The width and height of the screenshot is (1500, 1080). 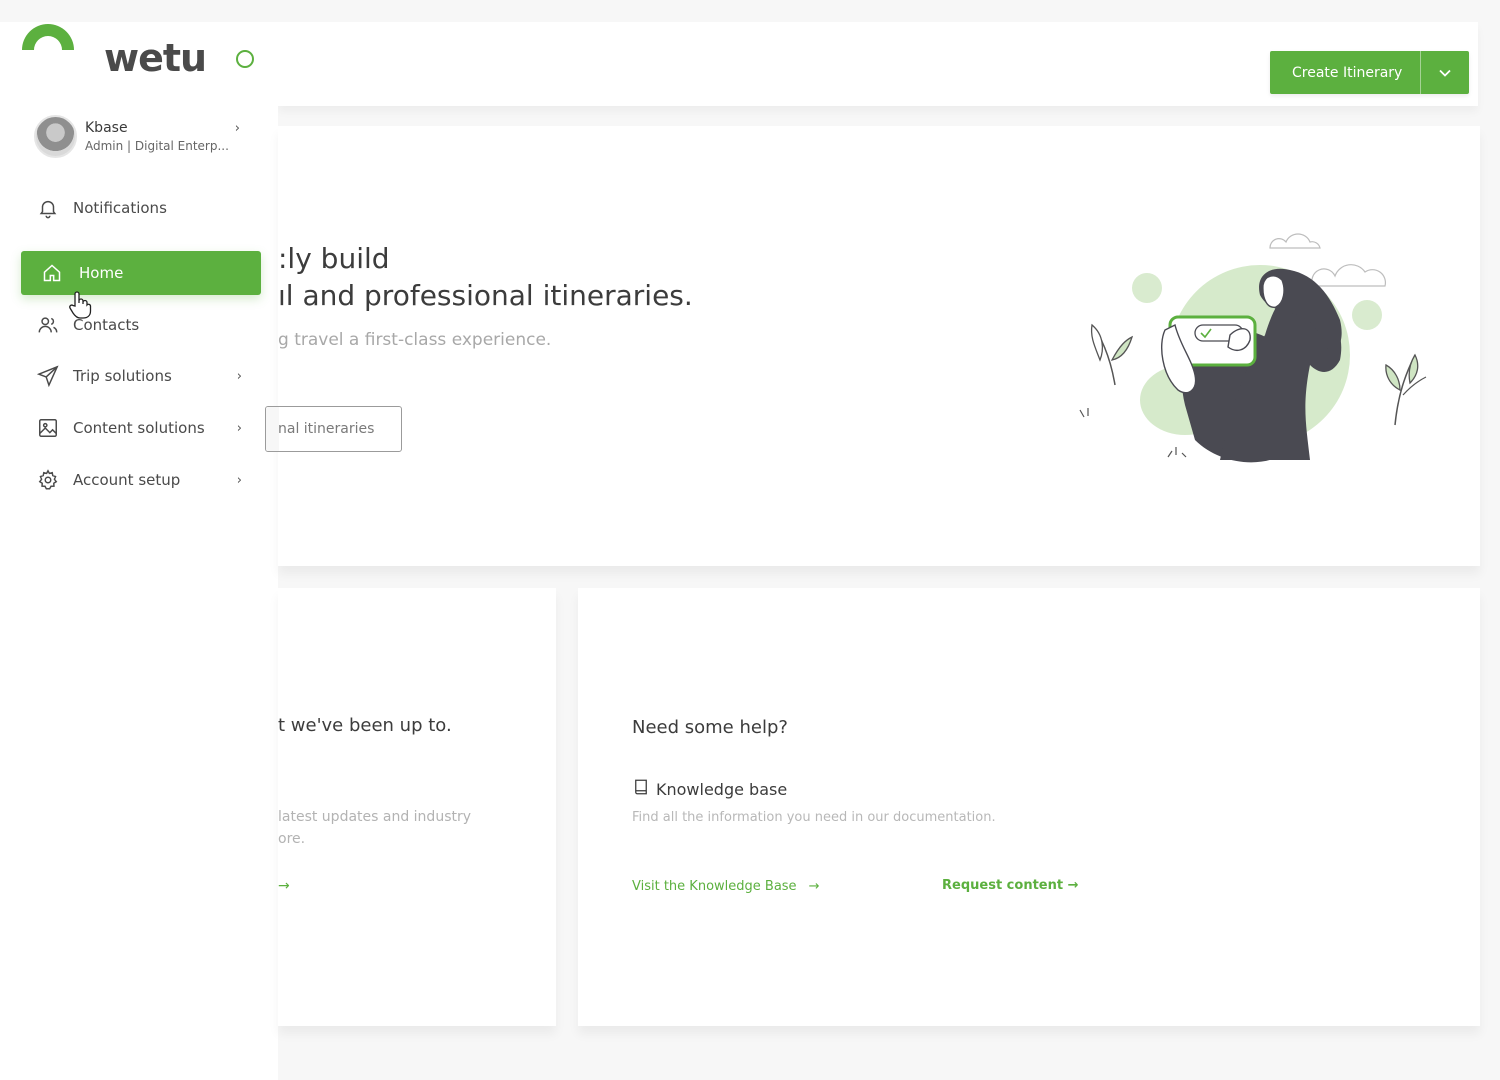 I want to click on hero-title-line1: :ly build, so click(x=334, y=258).